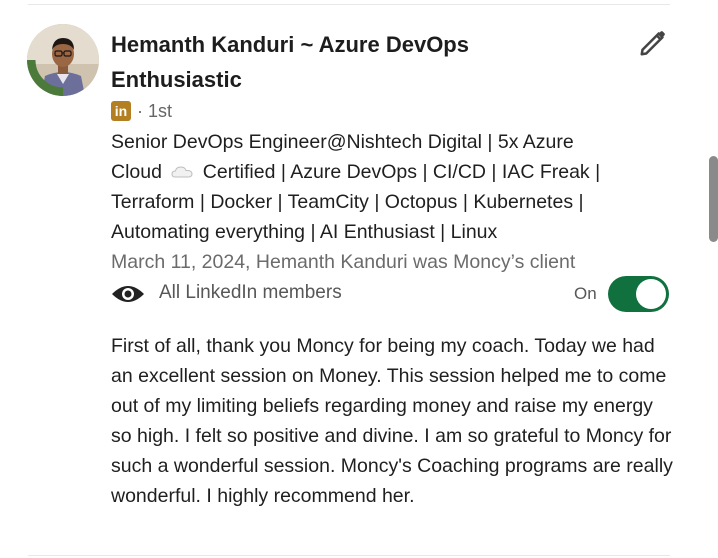 The image size is (718, 558). I want to click on toggle-knob, so click(651, 294).